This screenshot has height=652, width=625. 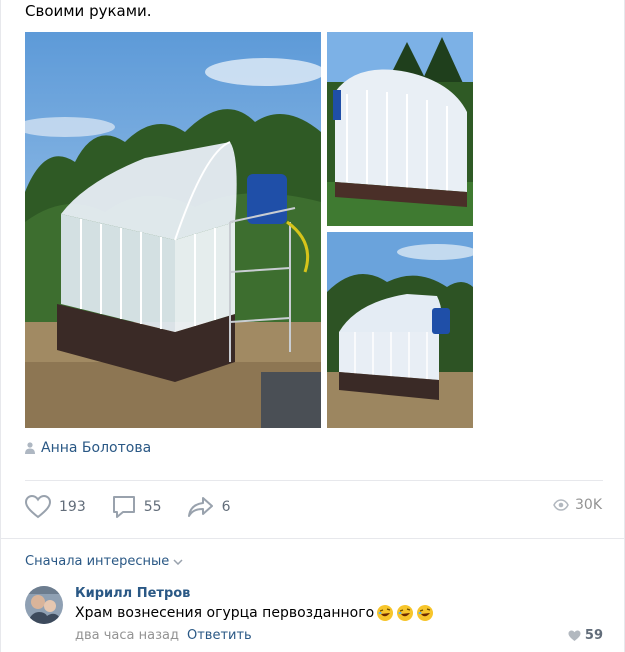 What do you see at coordinates (137, 507) in the screenshot?
I see `comment-button: 55` at bounding box center [137, 507].